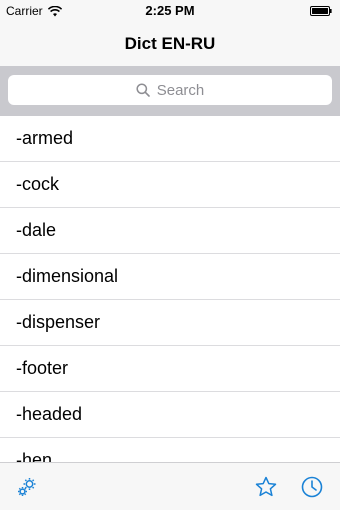  I want to click on list-item: -cock, so click(170, 185).